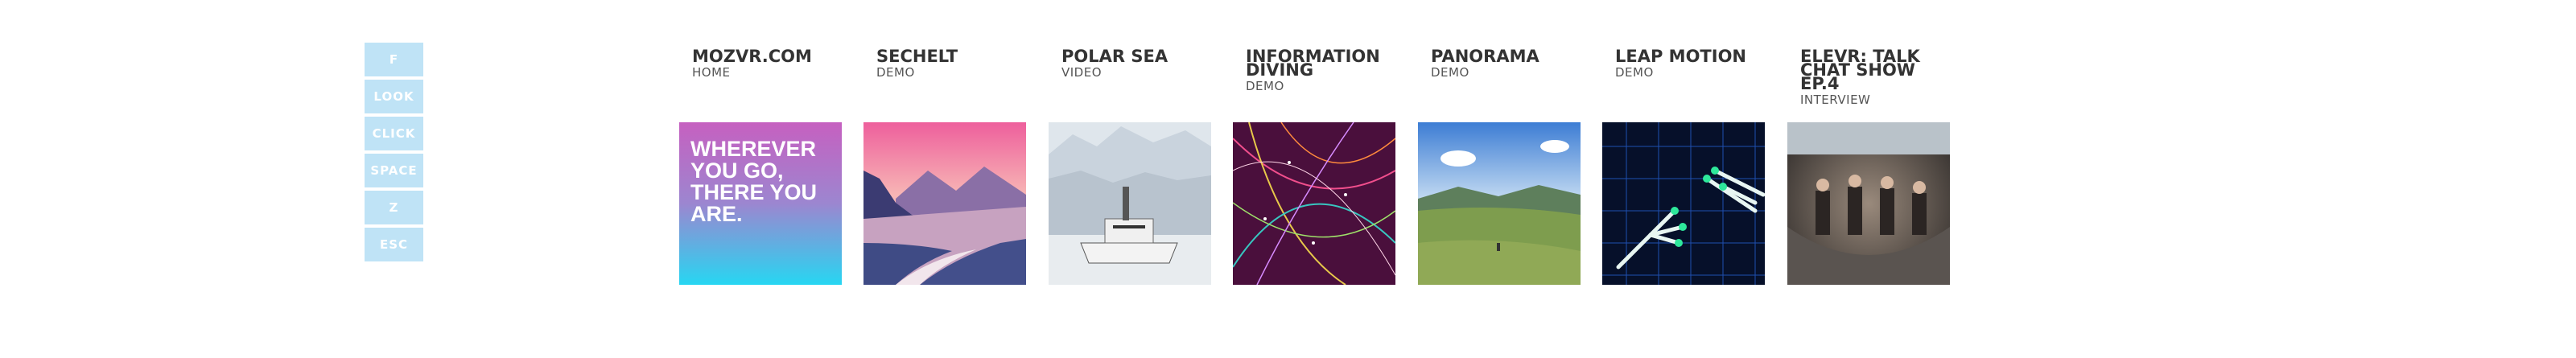 Image resolution: width=2576 pixels, height=358 pixels. Describe the element at coordinates (394, 59) in the screenshot. I see `key-f: F` at that location.